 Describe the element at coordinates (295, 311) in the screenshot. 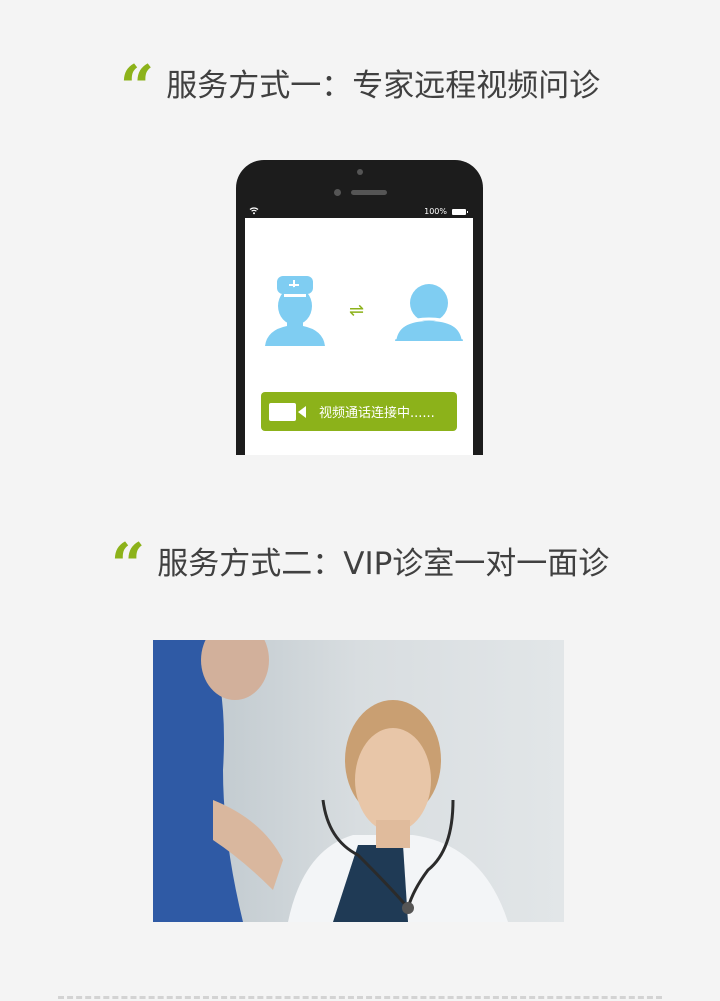

I see `doctor-avatar-icon` at that location.